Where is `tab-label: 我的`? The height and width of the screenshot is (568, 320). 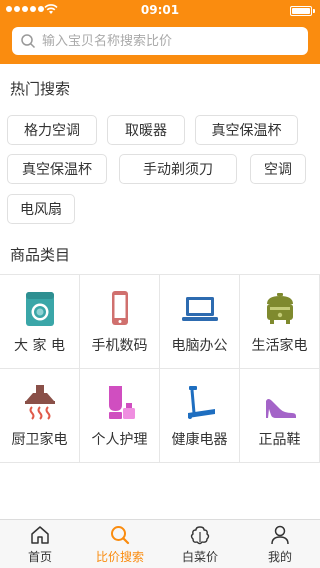
tab-label: 我的 is located at coordinates (279, 557).